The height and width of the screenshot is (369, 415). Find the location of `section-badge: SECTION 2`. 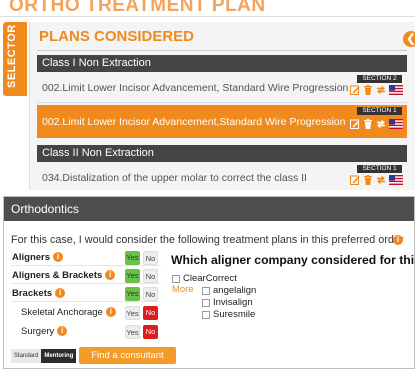

section-badge: SECTION 2 is located at coordinates (379, 79).